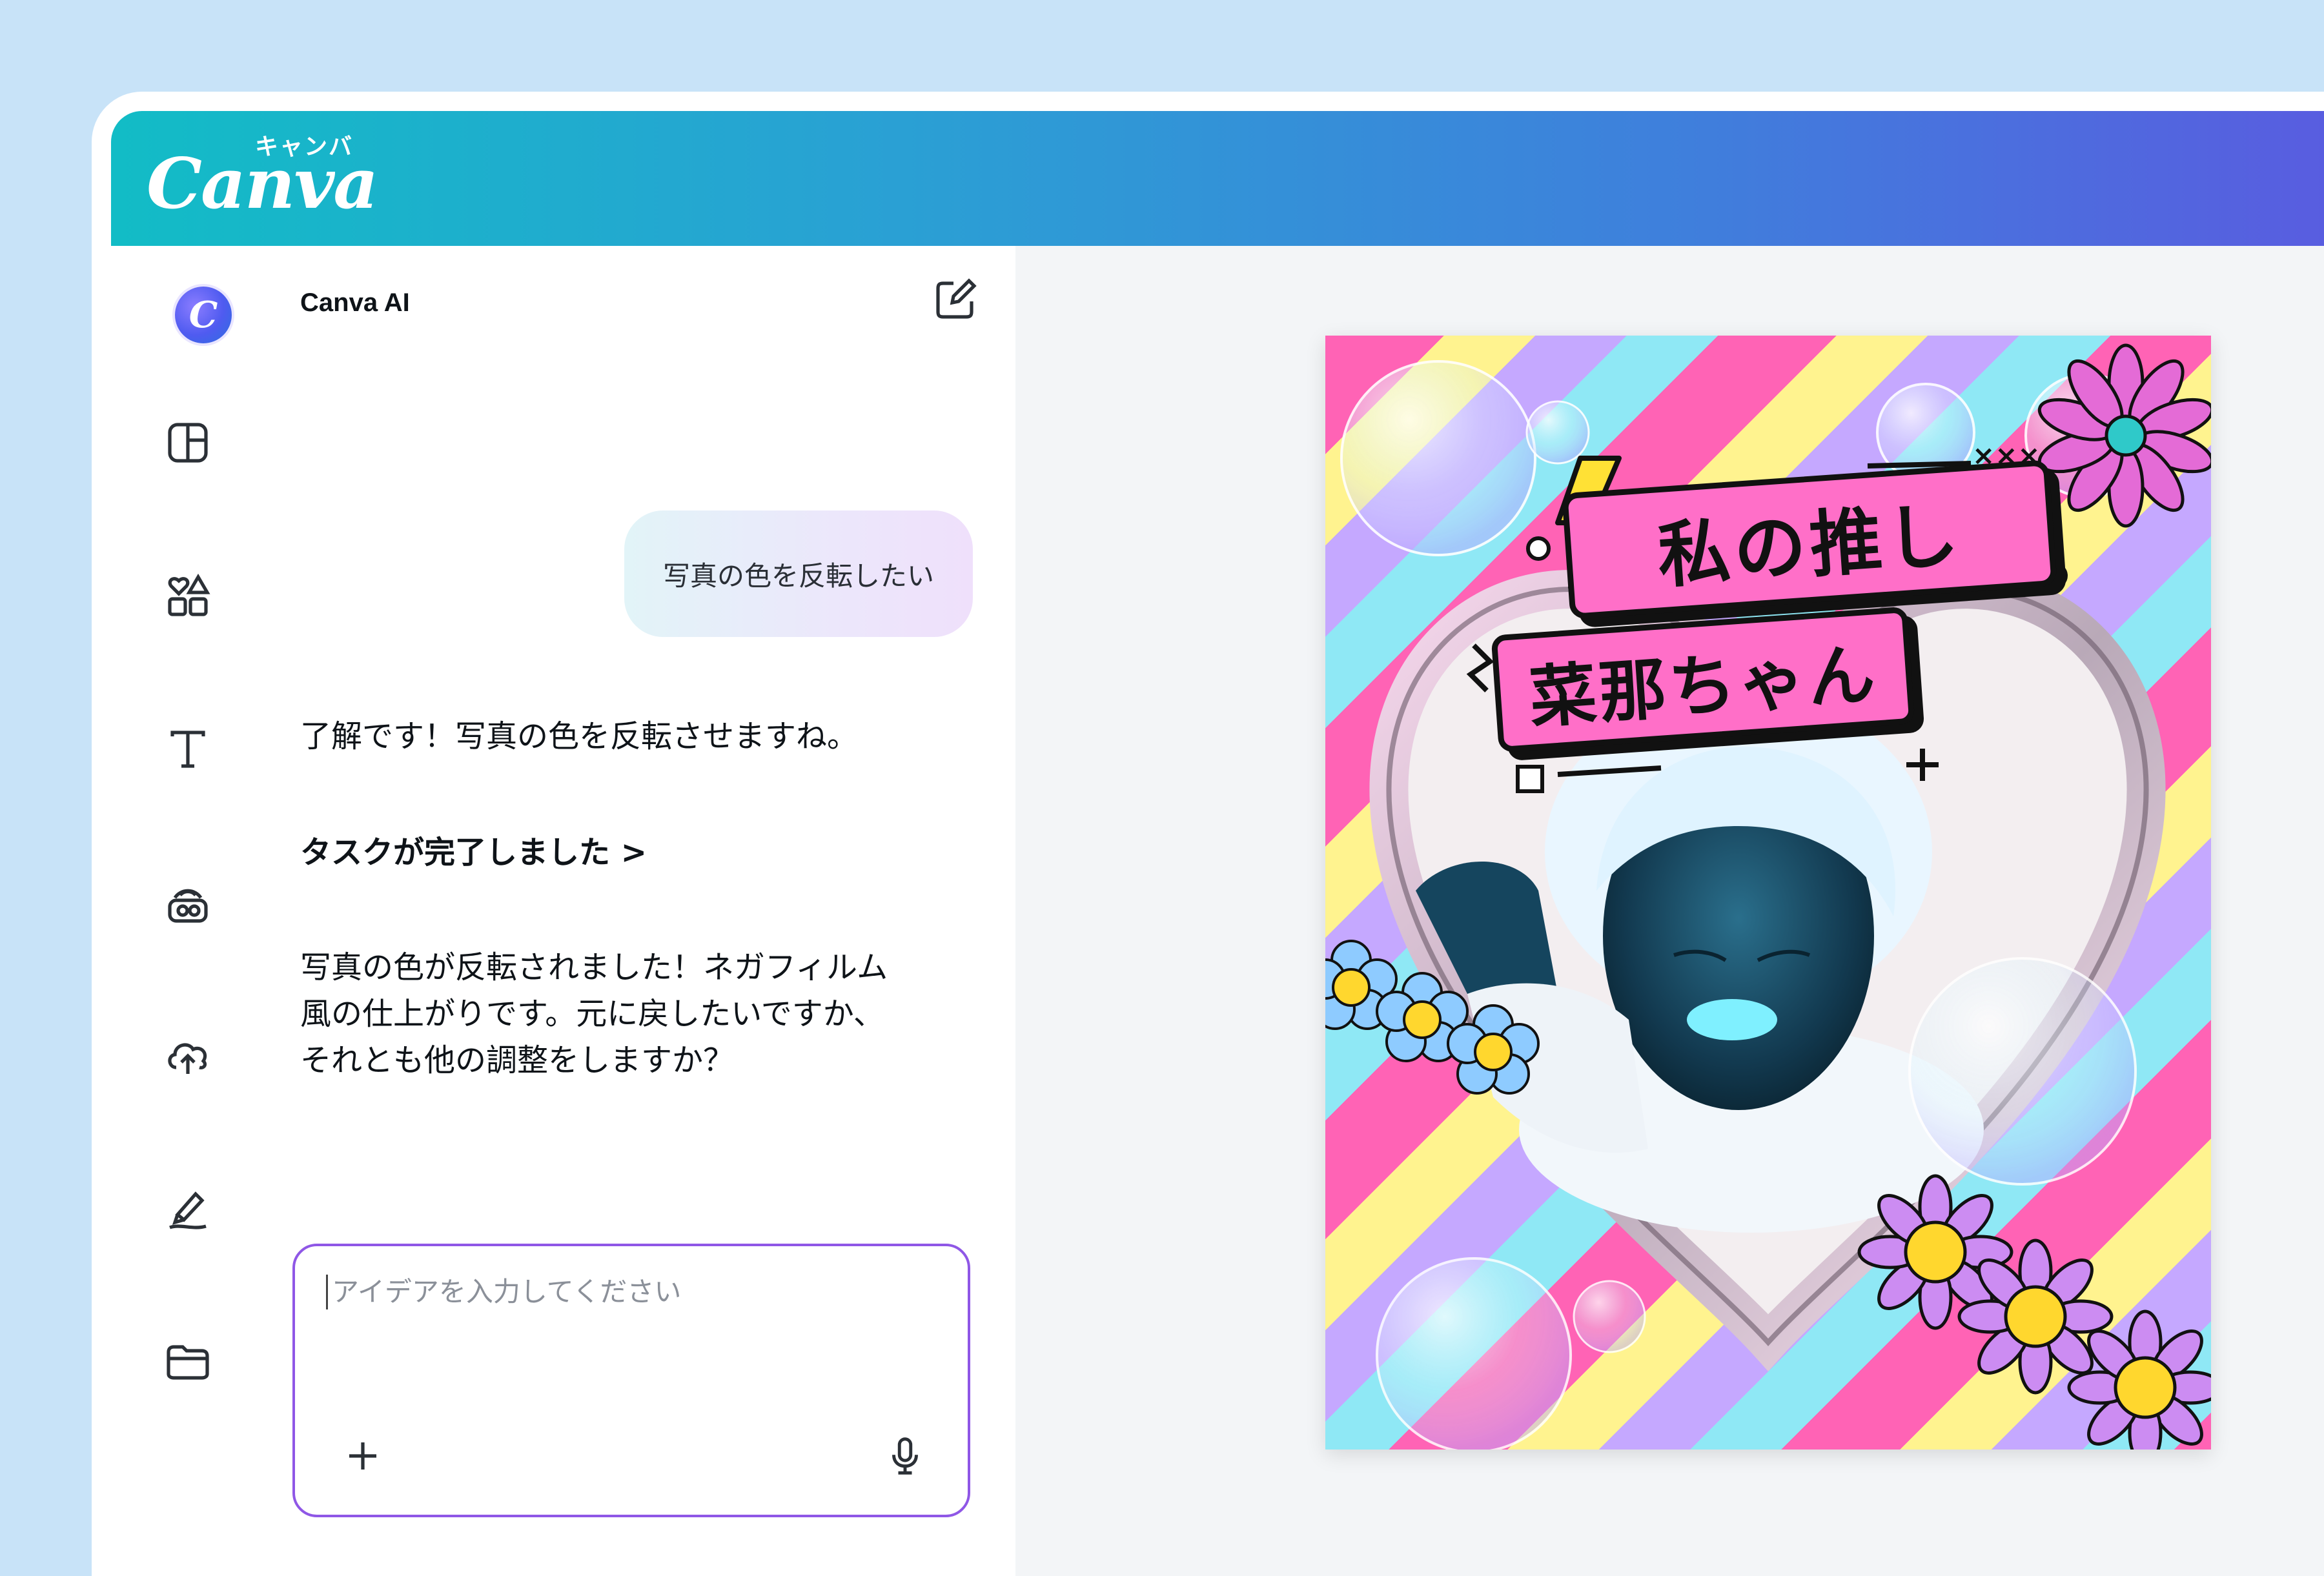 This screenshot has height=1576, width=2324. Describe the element at coordinates (517, 1060) in the screenshot. I see `assistant-followup-line-3: それとも他の調整をしますか？` at that location.